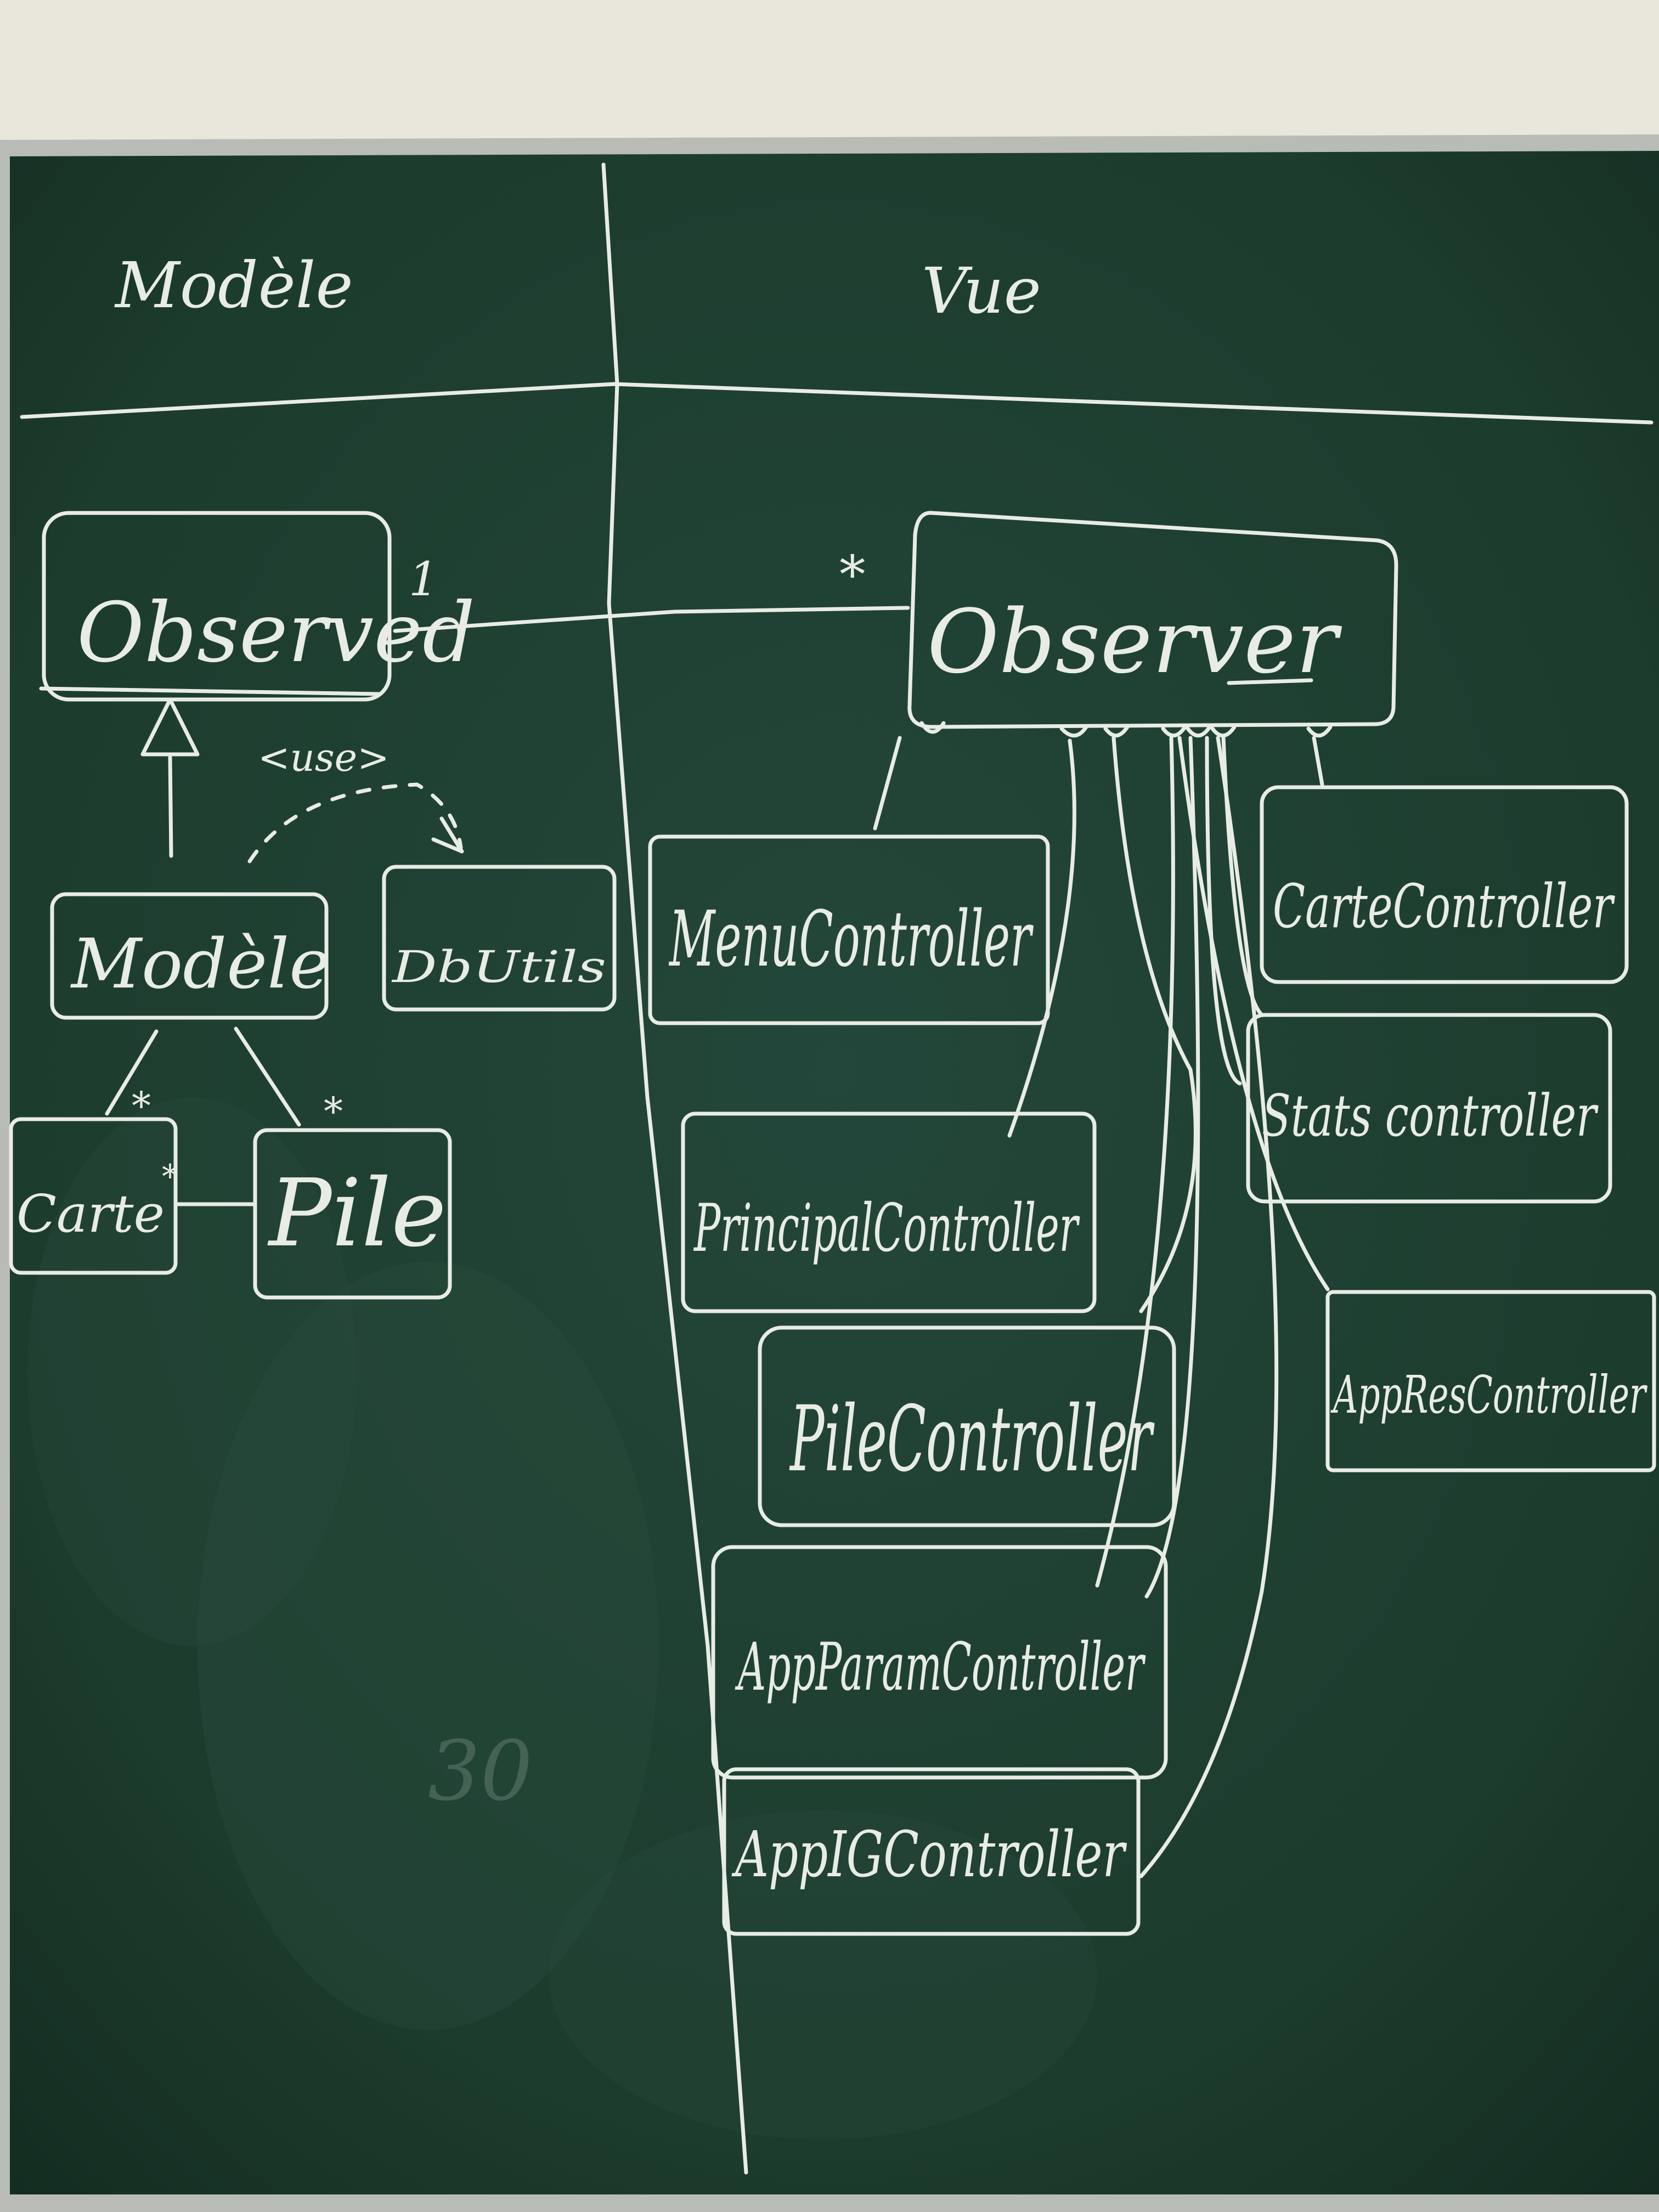  I want to click on observer-multiplicity: *, so click(852, 575).